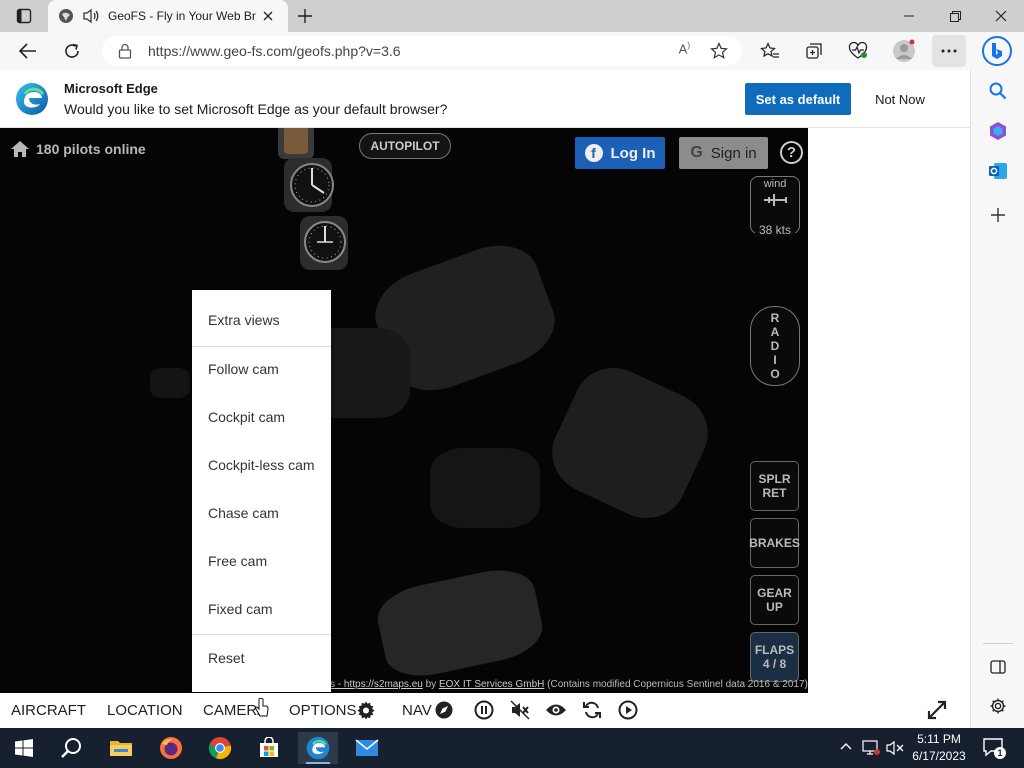  What do you see at coordinates (444, 710) in the screenshot?
I see `compass-icon` at bounding box center [444, 710].